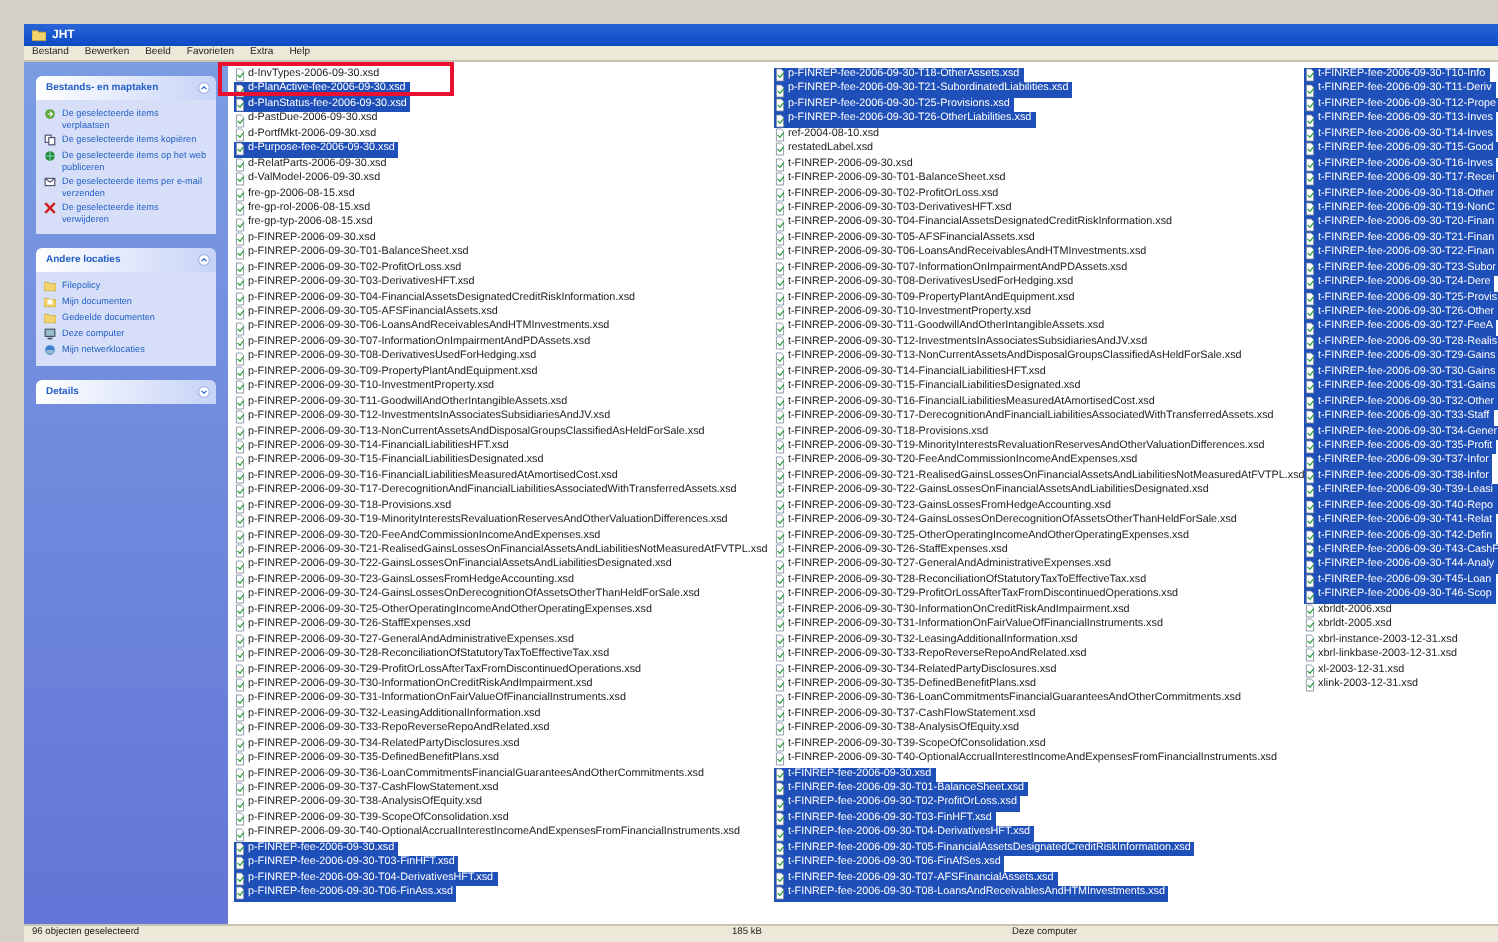  What do you see at coordinates (50, 182) in the screenshot?
I see `mail-icon` at bounding box center [50, 182].